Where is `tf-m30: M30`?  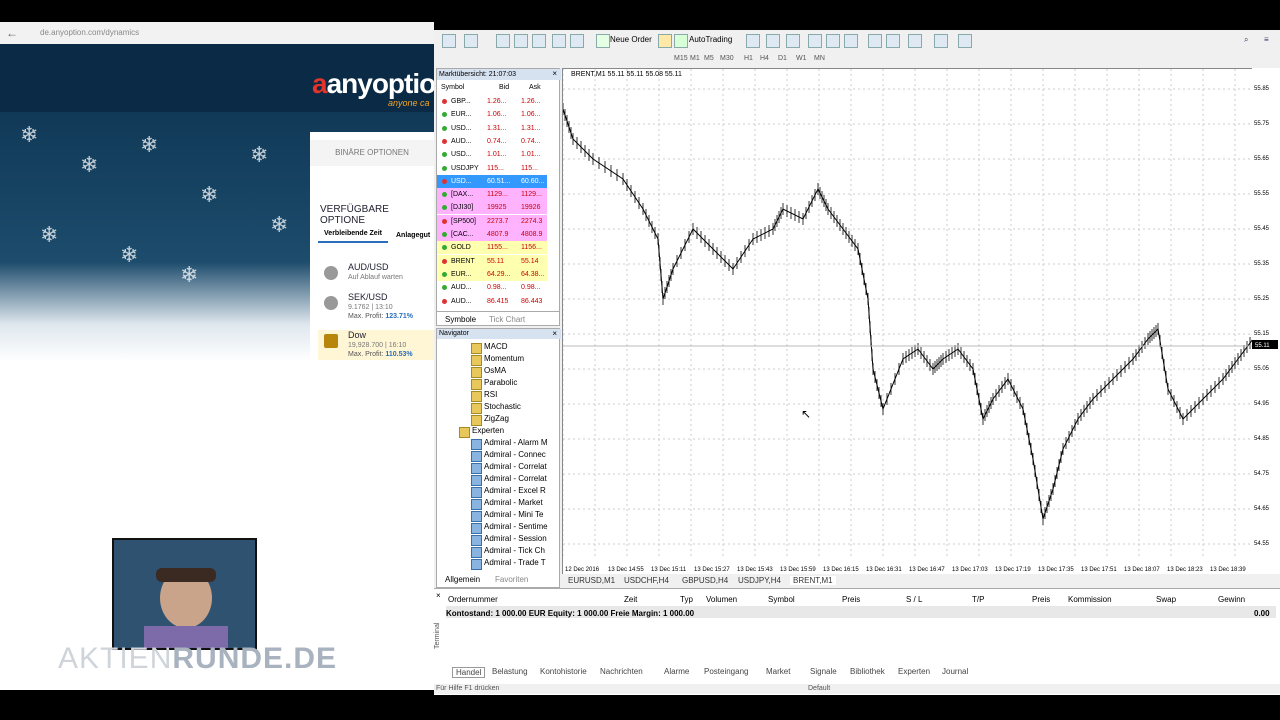
tf-m30: M30 is located at coordinates (727, 58).